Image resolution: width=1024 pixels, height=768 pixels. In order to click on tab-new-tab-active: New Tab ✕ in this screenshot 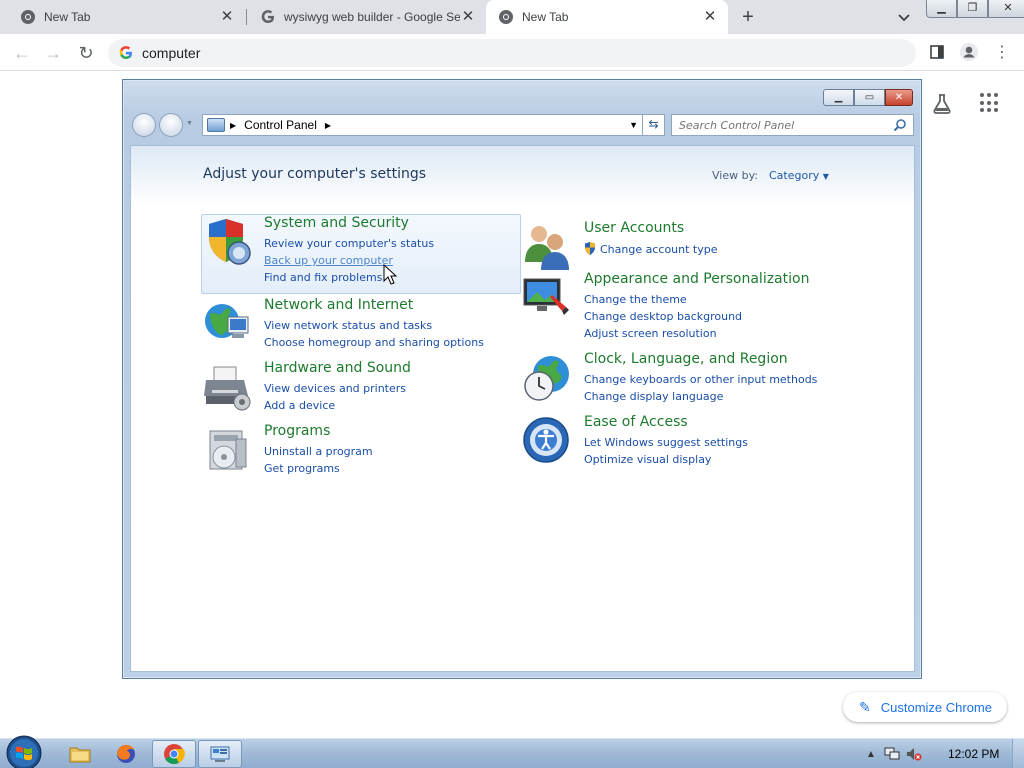, I will do `click(607, 17)`.